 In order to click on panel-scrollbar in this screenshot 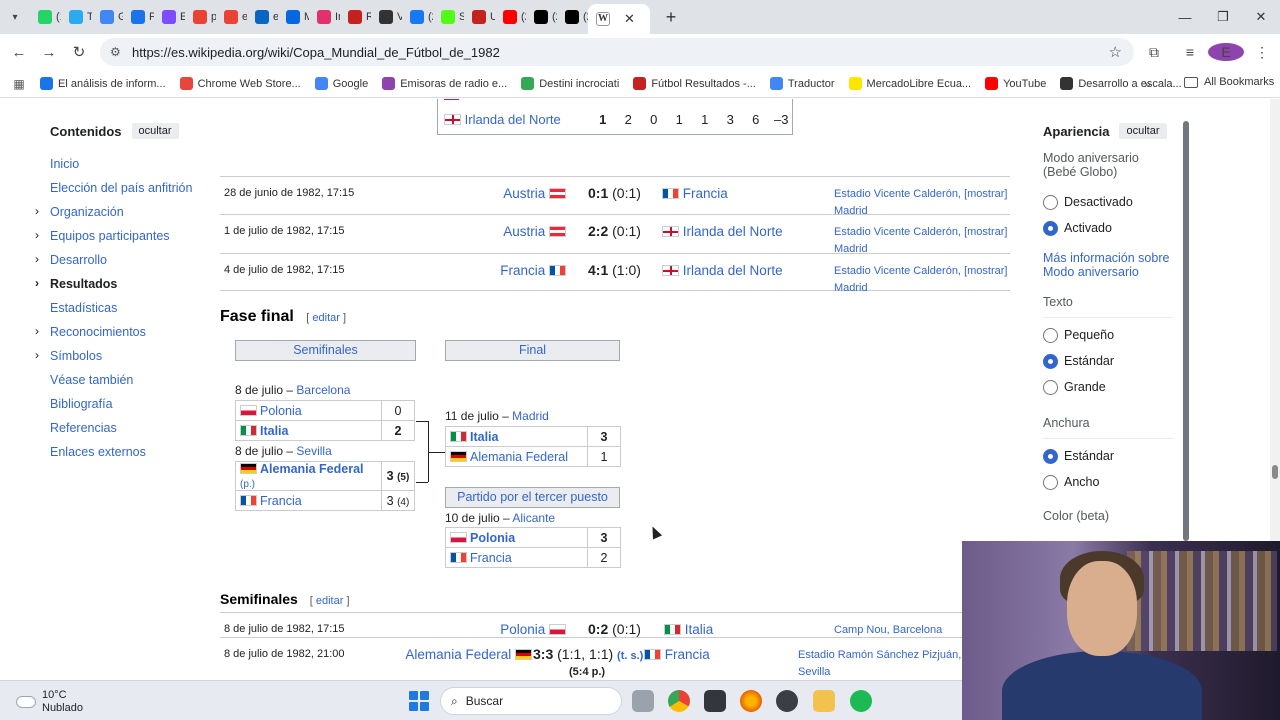, I will do `click(1186, 331)`.